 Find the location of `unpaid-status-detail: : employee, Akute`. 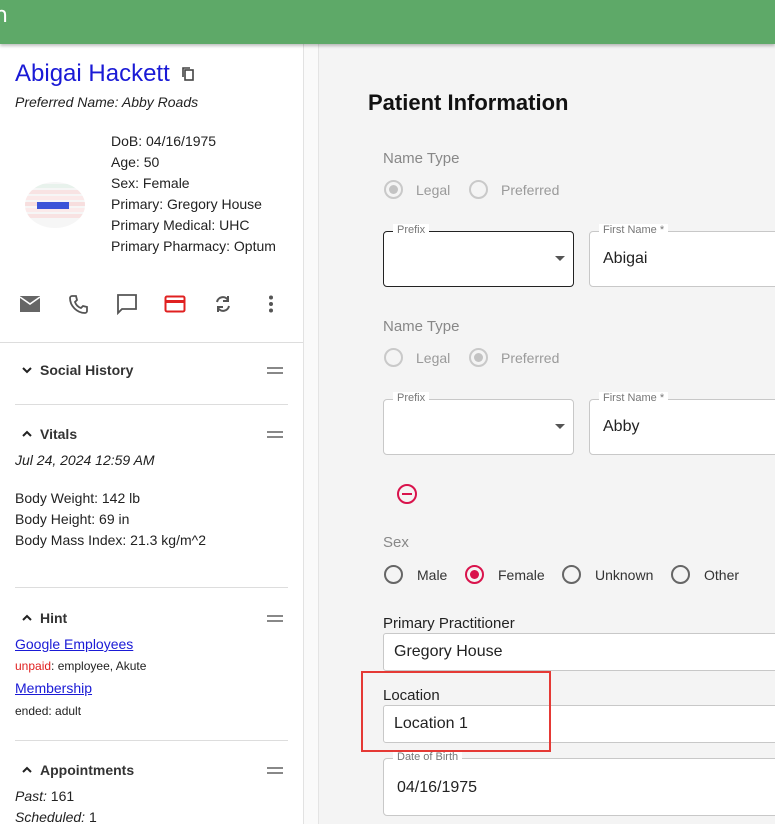

unpaid-status-detail: : employee, Akute is located at coordinates (99, 666).